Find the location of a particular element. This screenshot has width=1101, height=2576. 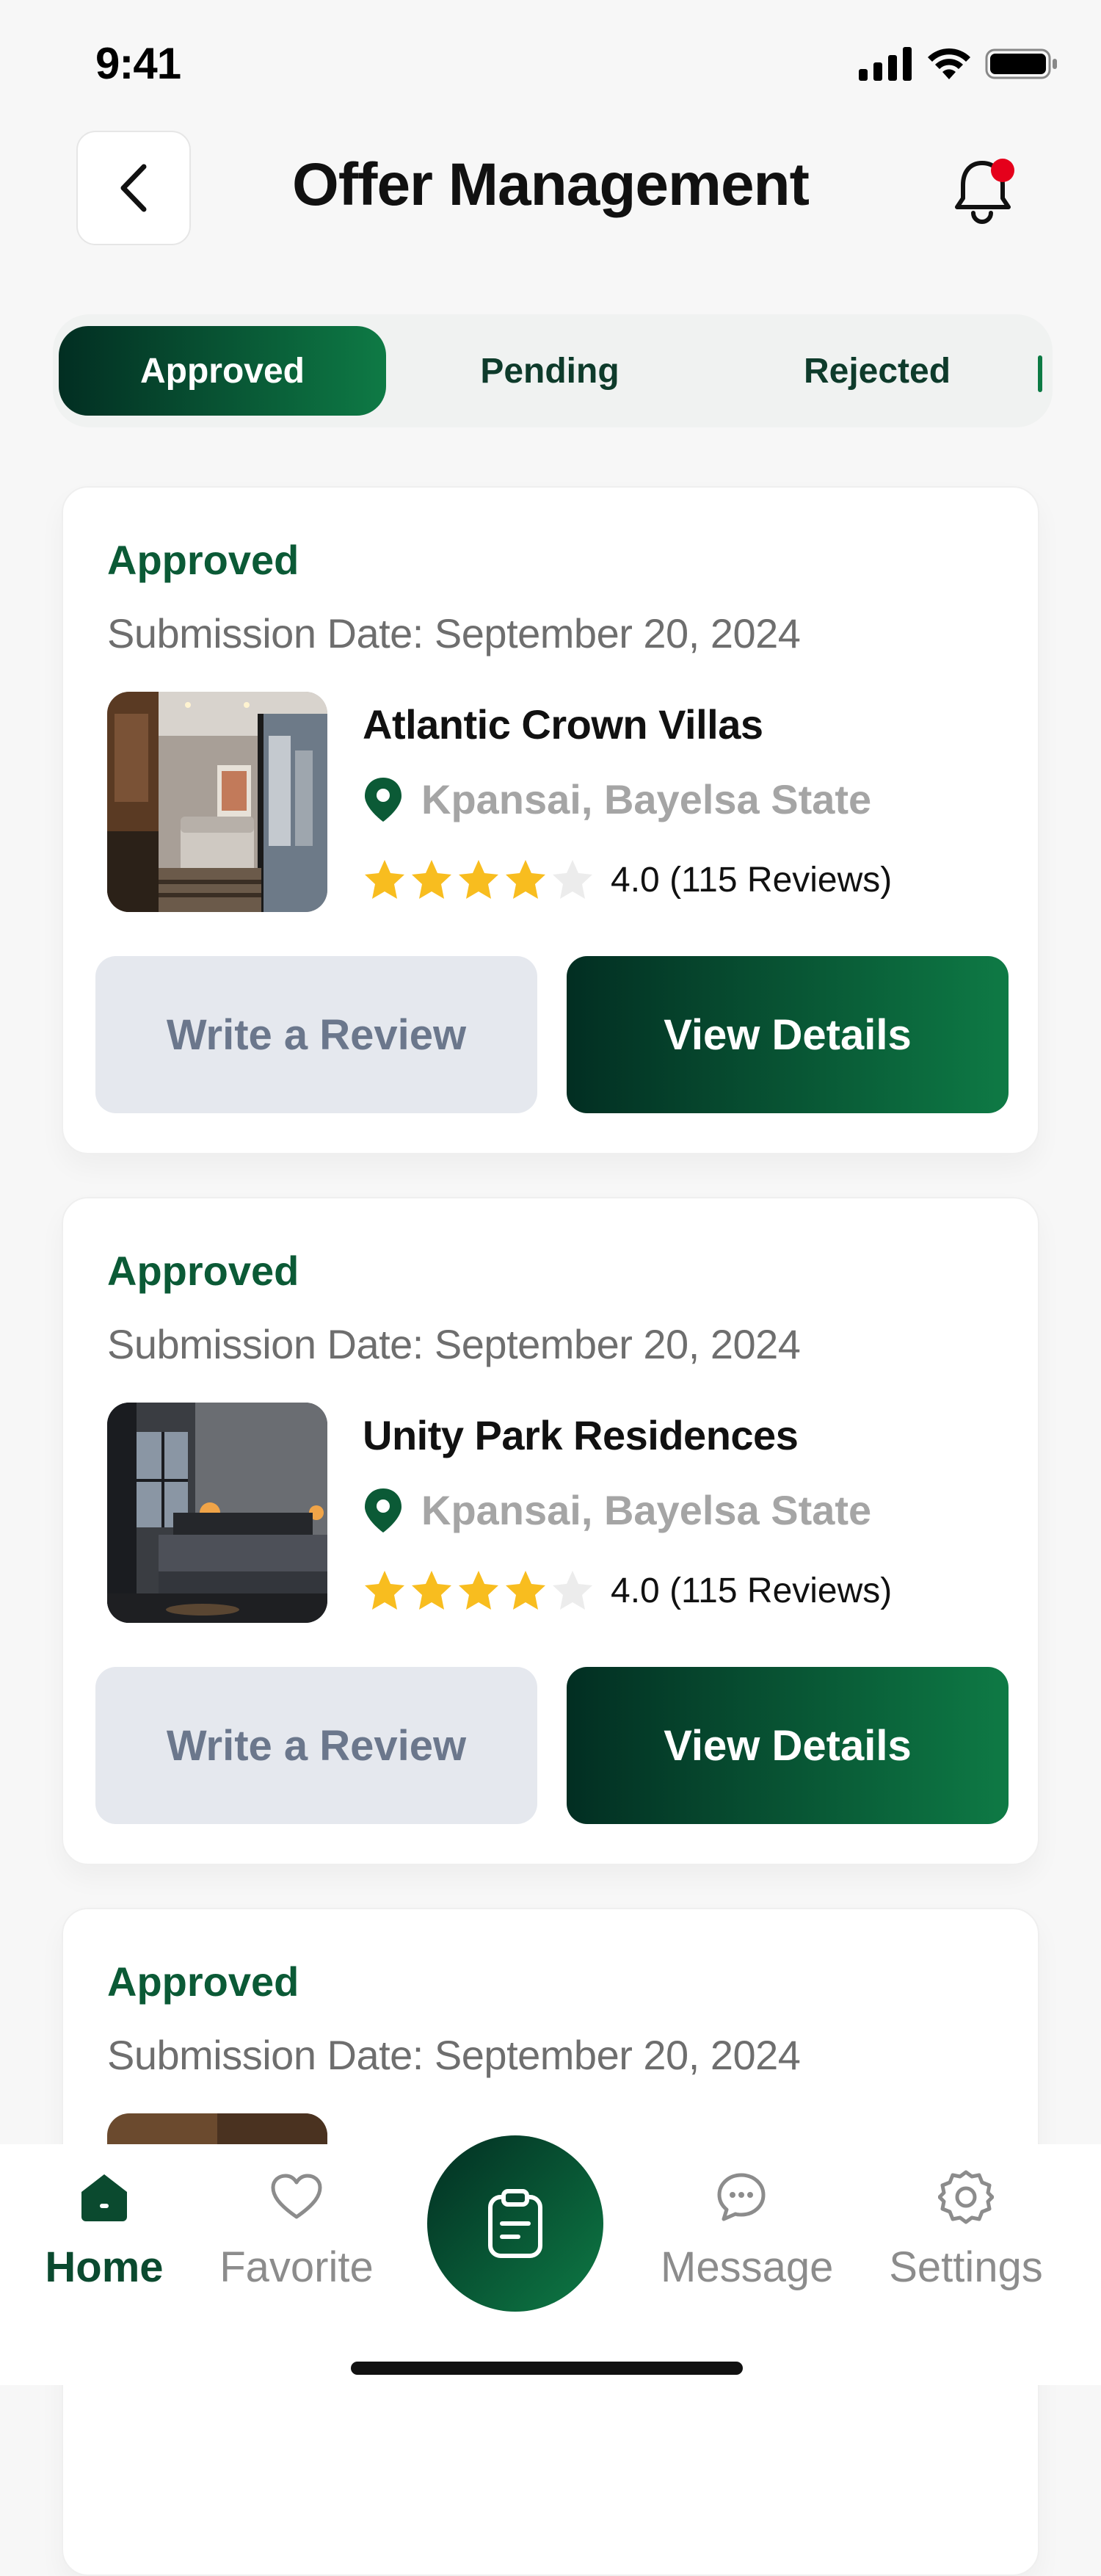

property-name: Unity Park Residences is located at coordinates (581, 1435).